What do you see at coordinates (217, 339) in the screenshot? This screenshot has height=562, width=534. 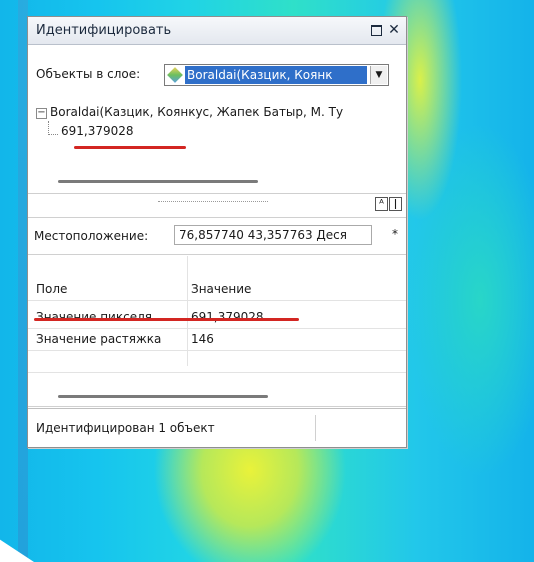 I see `table-row: Значение растяжка 146` at bounding box center [217, 339].